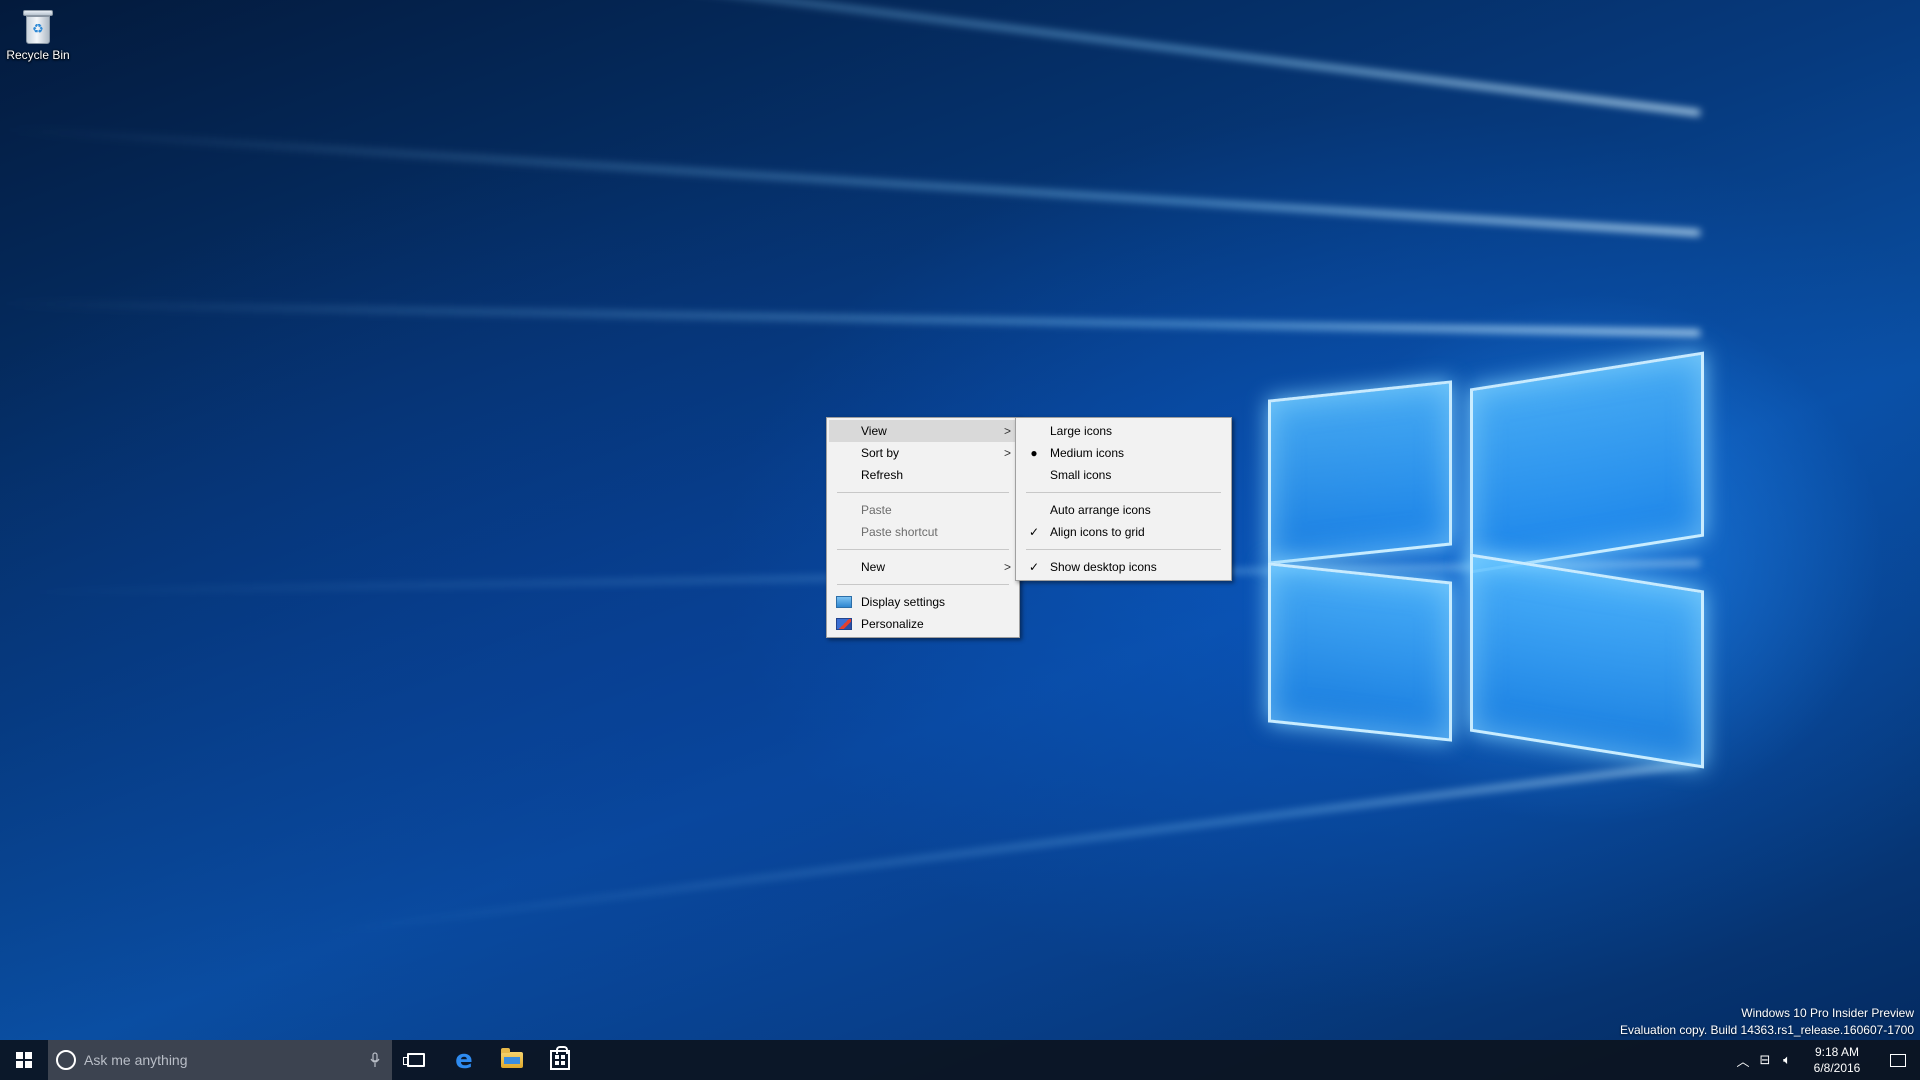  What do you see at coordinates (1743, 1060) in the screenshot?
I see `chevron-up-icon: ︿` at bounding box center [1743, 1060].